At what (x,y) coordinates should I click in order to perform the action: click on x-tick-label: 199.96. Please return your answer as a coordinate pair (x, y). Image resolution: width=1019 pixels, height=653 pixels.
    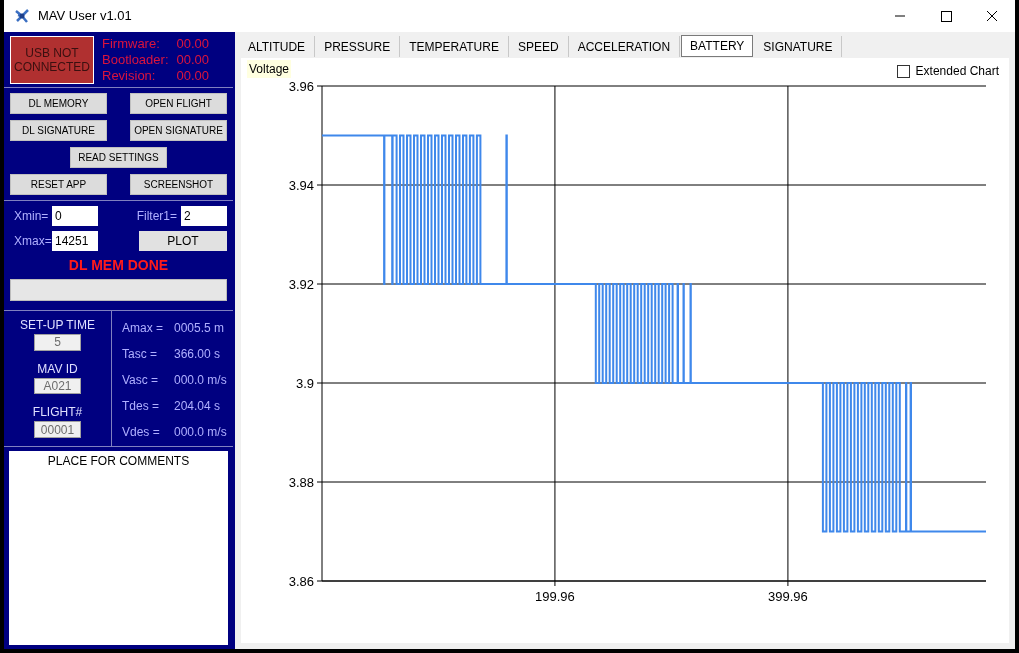
    Looking at the image, I should click on (555, 596).